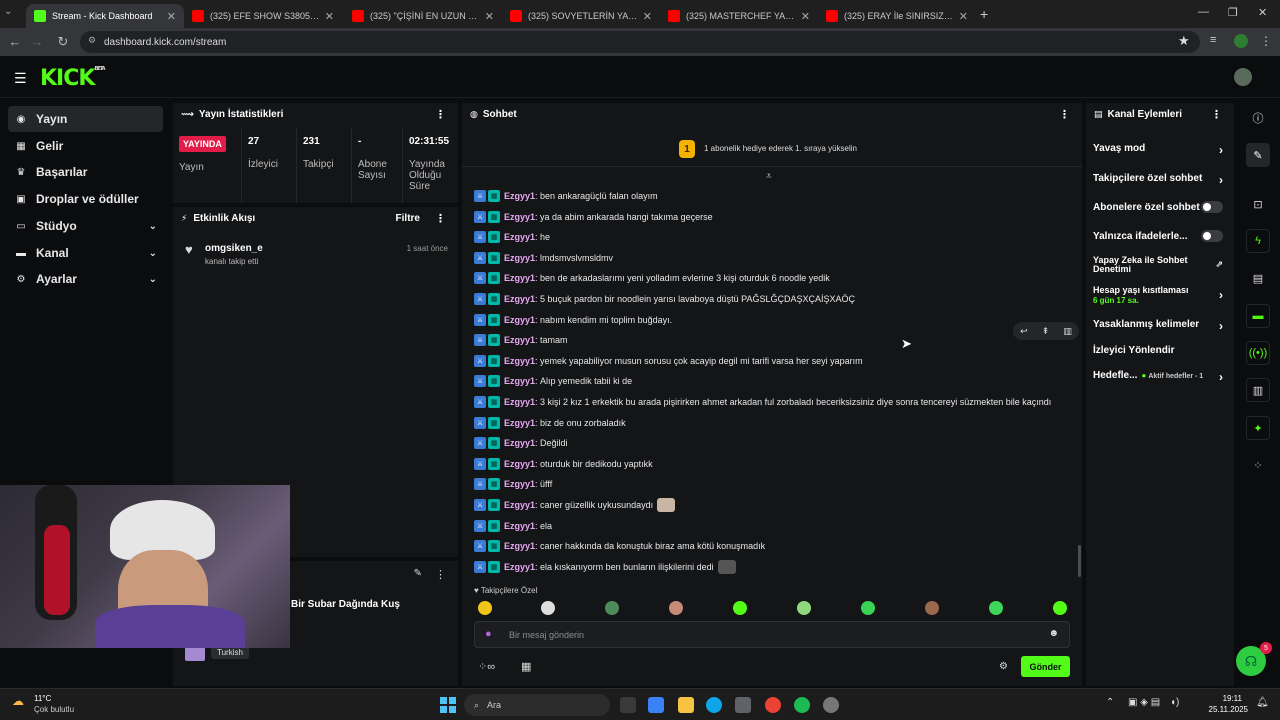 The image size is (1280, 720). What do you see at coordinates (42, 698) in the screenshot?
I see `weather-temp: 11°C` at bounding box center [42, 698].